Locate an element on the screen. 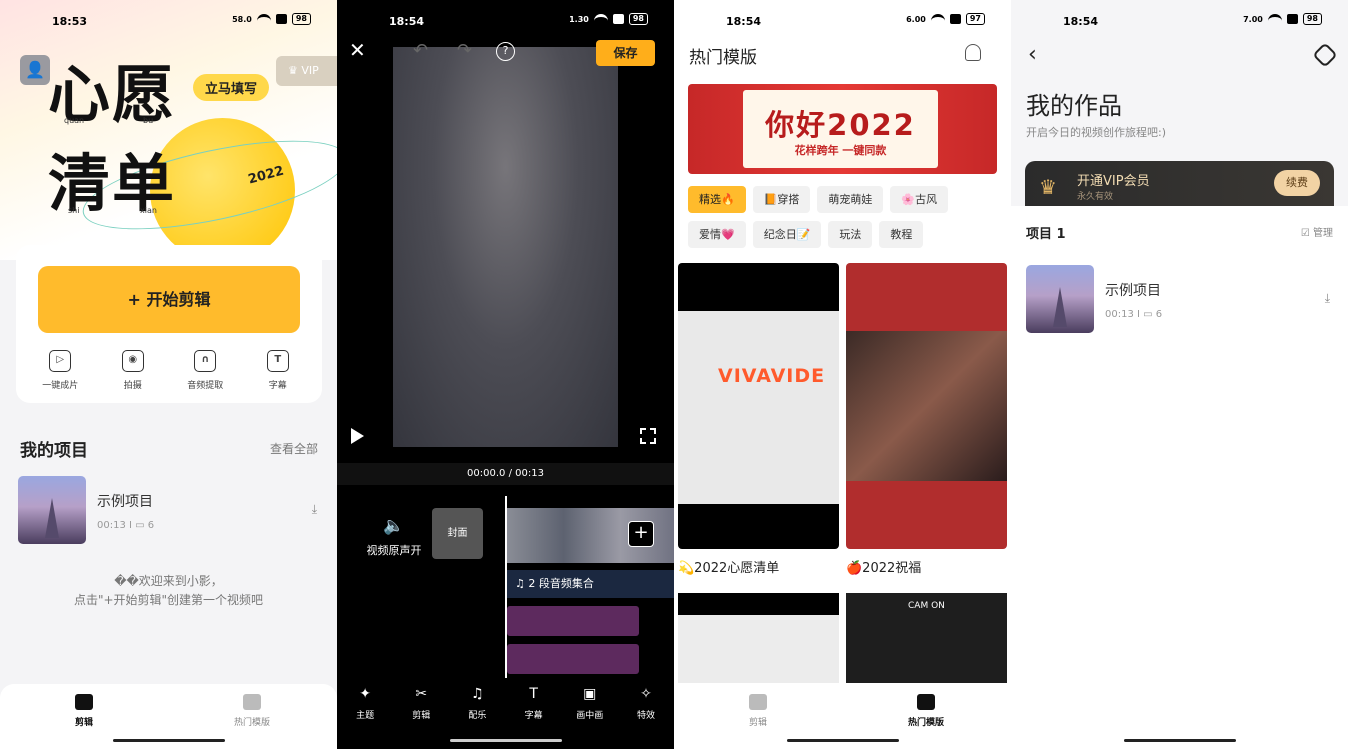  tool-subtitle: T 字幕 is located at coordinates (278, 370).